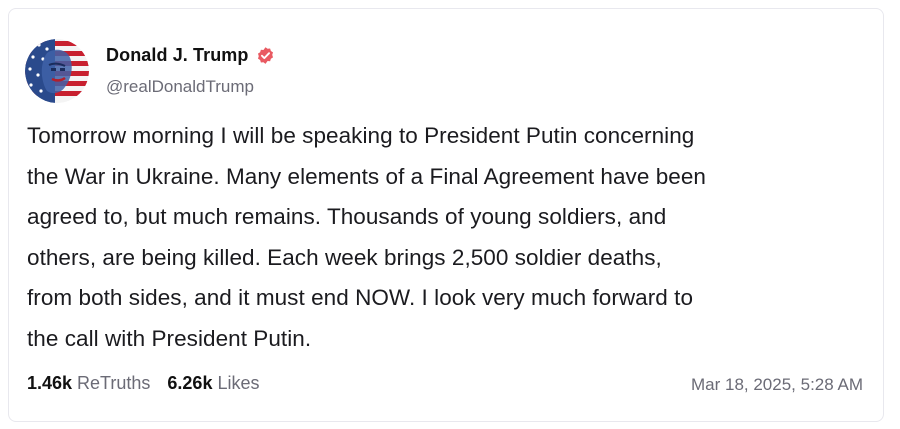  I want to click on verified-badge-icon, so click(265, 55).